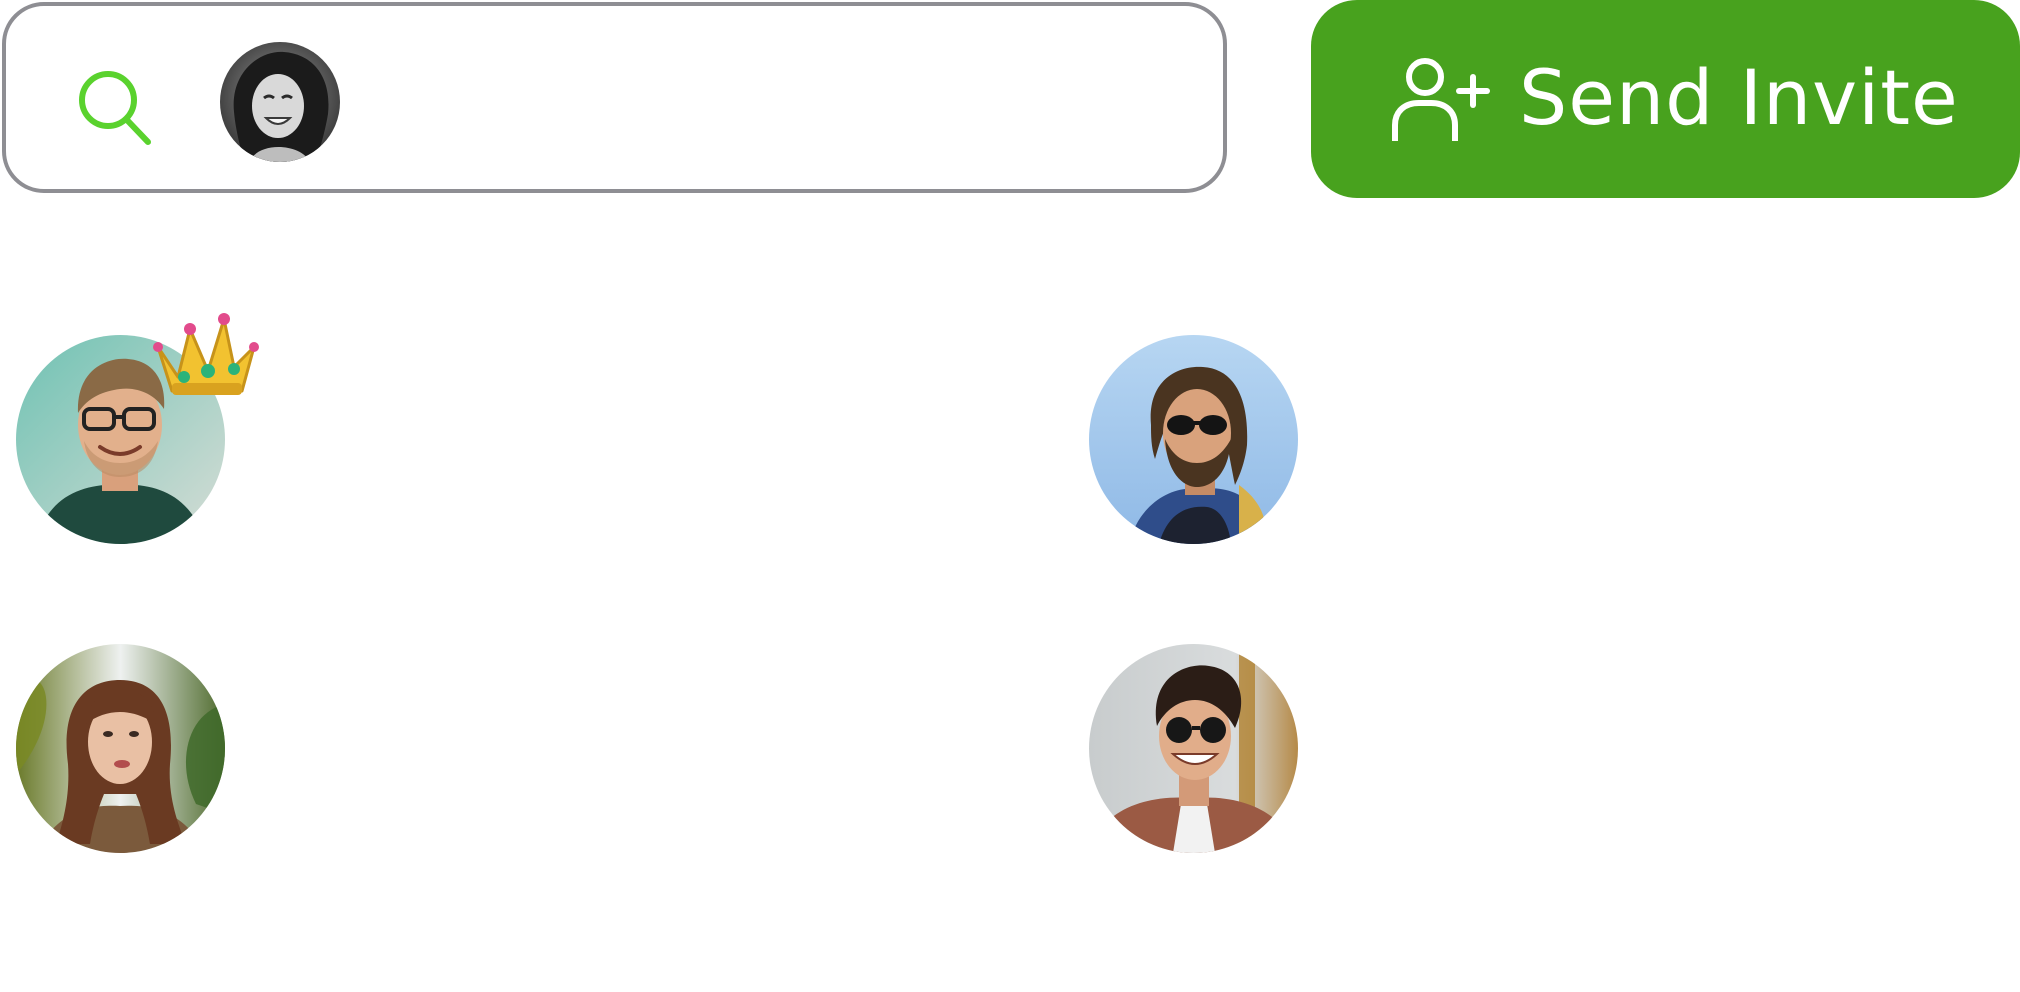 This screenshot has width=2020, height=992. What do you see at coordinates (778, 102) in the screenshot?
I see `search-input` at bounding box center [778, 102].